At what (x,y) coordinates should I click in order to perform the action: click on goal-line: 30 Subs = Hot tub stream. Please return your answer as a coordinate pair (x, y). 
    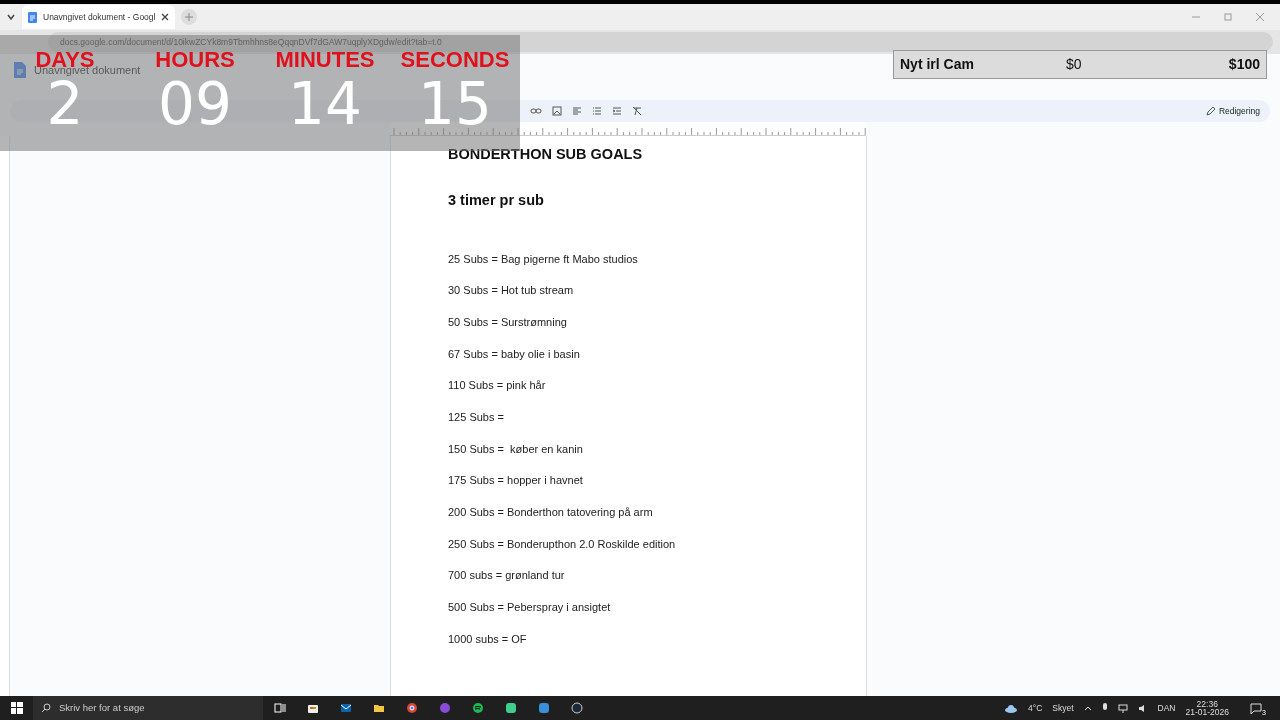
    Looking at the image, I should click on (511, 291).